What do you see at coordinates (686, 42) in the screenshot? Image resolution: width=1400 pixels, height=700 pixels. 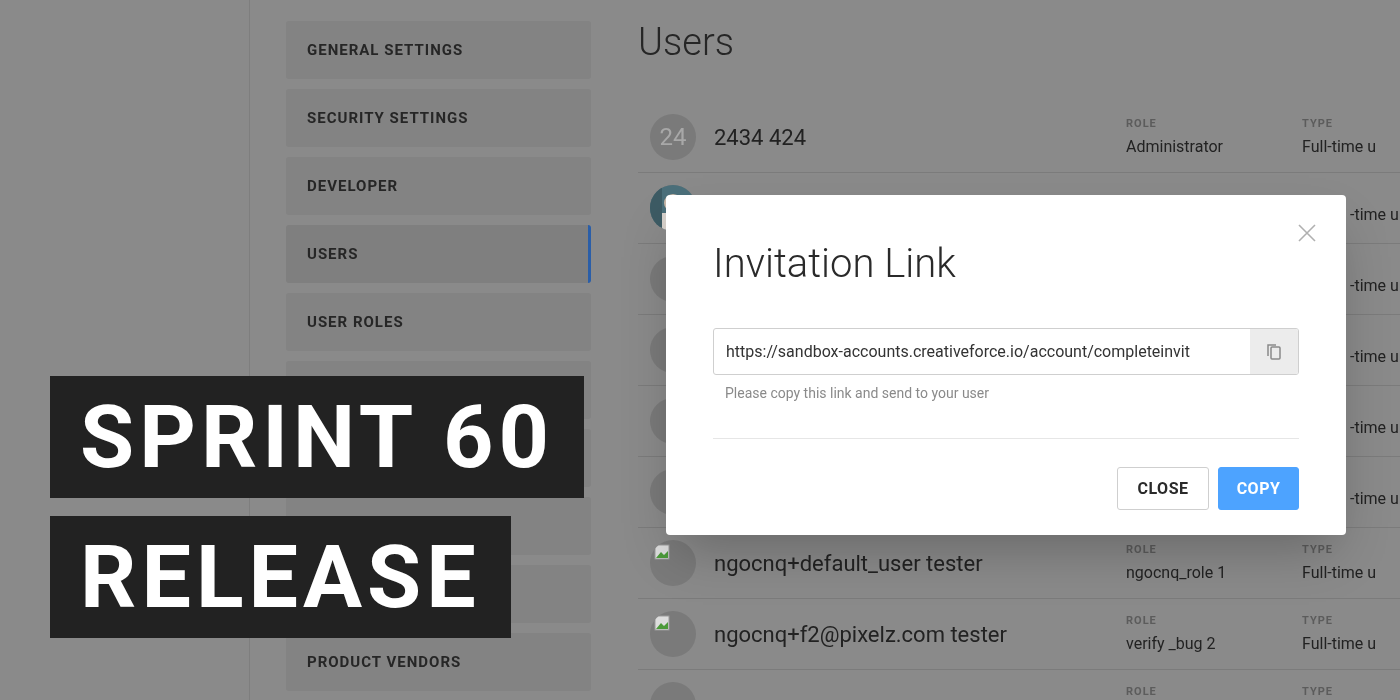 I see `page-title: Users` at bounding box center [686, 42].